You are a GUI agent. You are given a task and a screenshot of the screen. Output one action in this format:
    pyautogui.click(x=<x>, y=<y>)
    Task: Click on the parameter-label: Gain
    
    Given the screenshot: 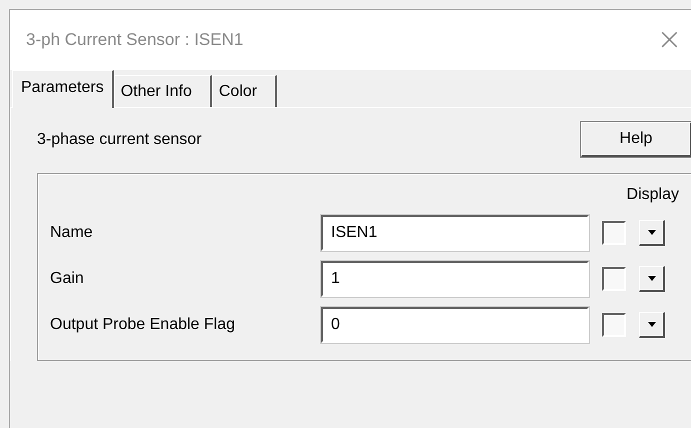 What is the action you would take?
    pyautogui.click(x=67, y=279)
    